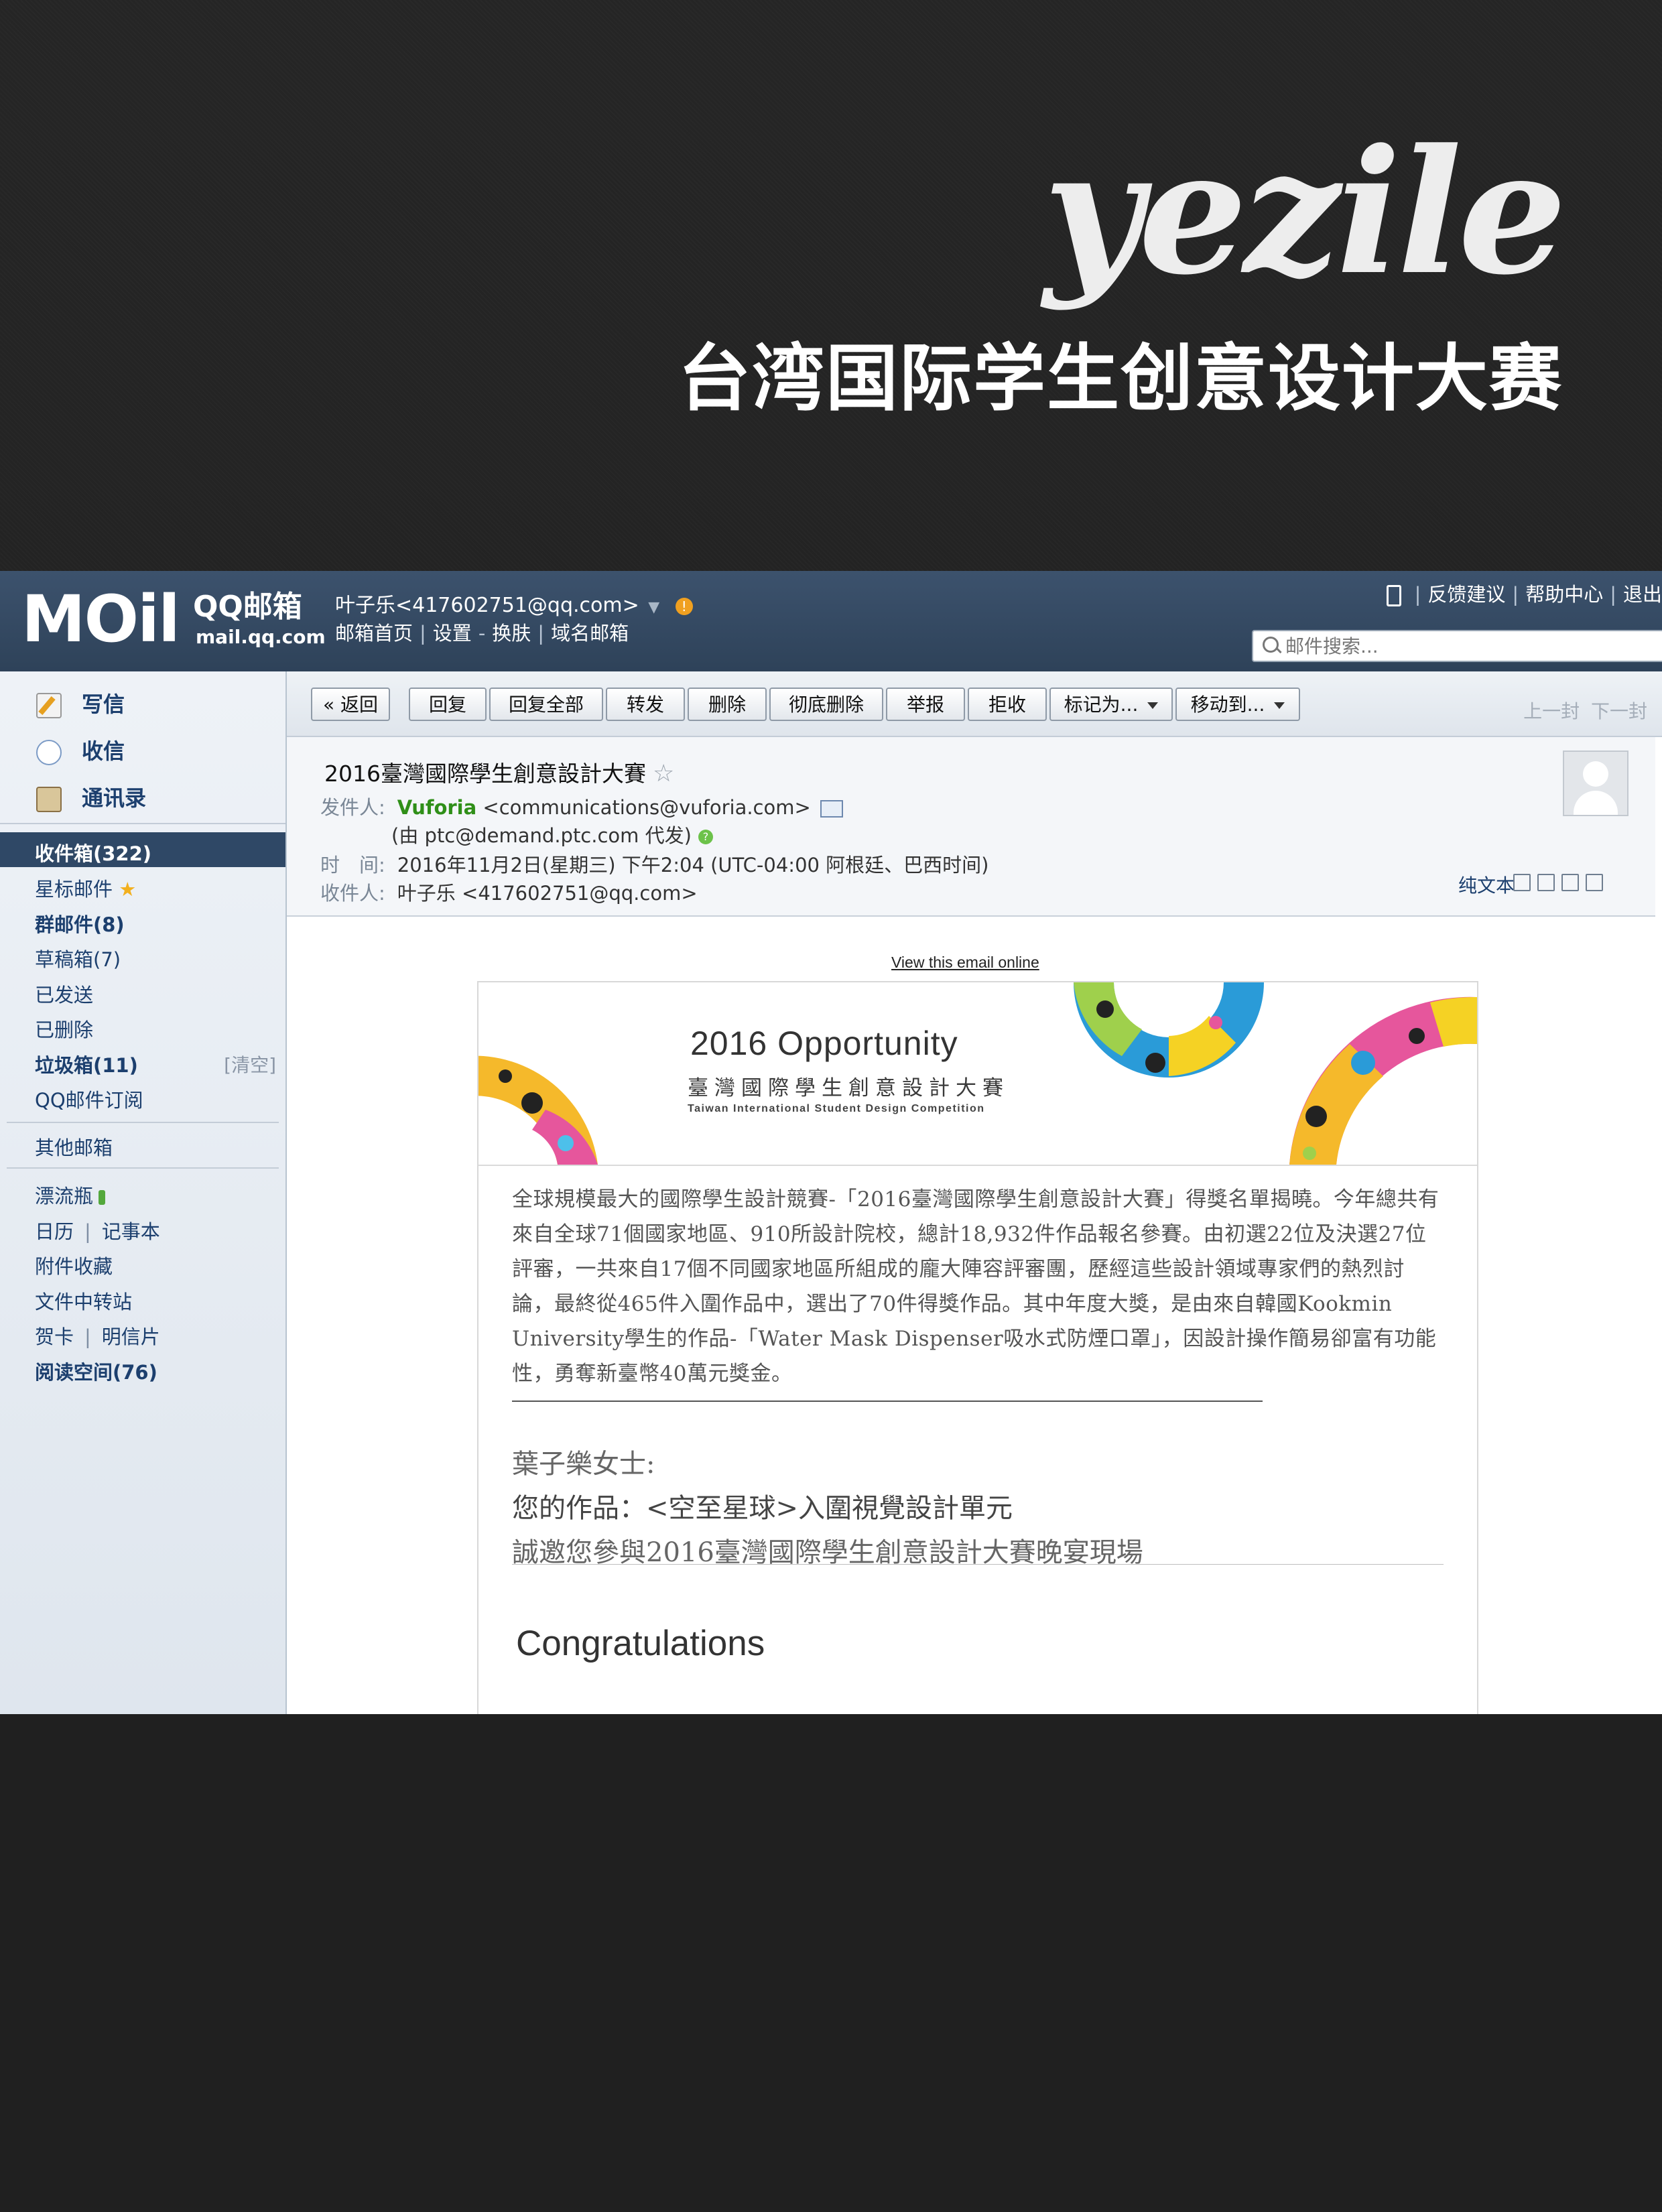 The image size is (1662, 2212). What do you see at coordinates (86, 1064) in the screenshot?
I see `sidebar-item-spam: 垃圾箱(11)` at bounding box center [86, 1064].